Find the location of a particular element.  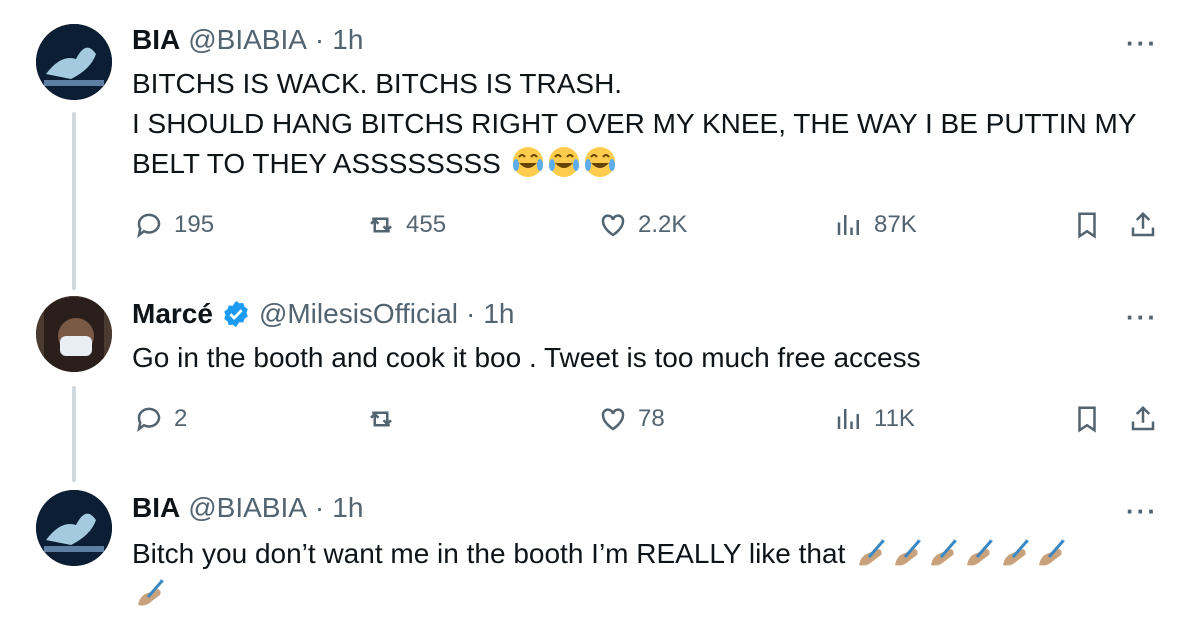

action-bar: 2 78 11K is located at coordinates (652, 426).